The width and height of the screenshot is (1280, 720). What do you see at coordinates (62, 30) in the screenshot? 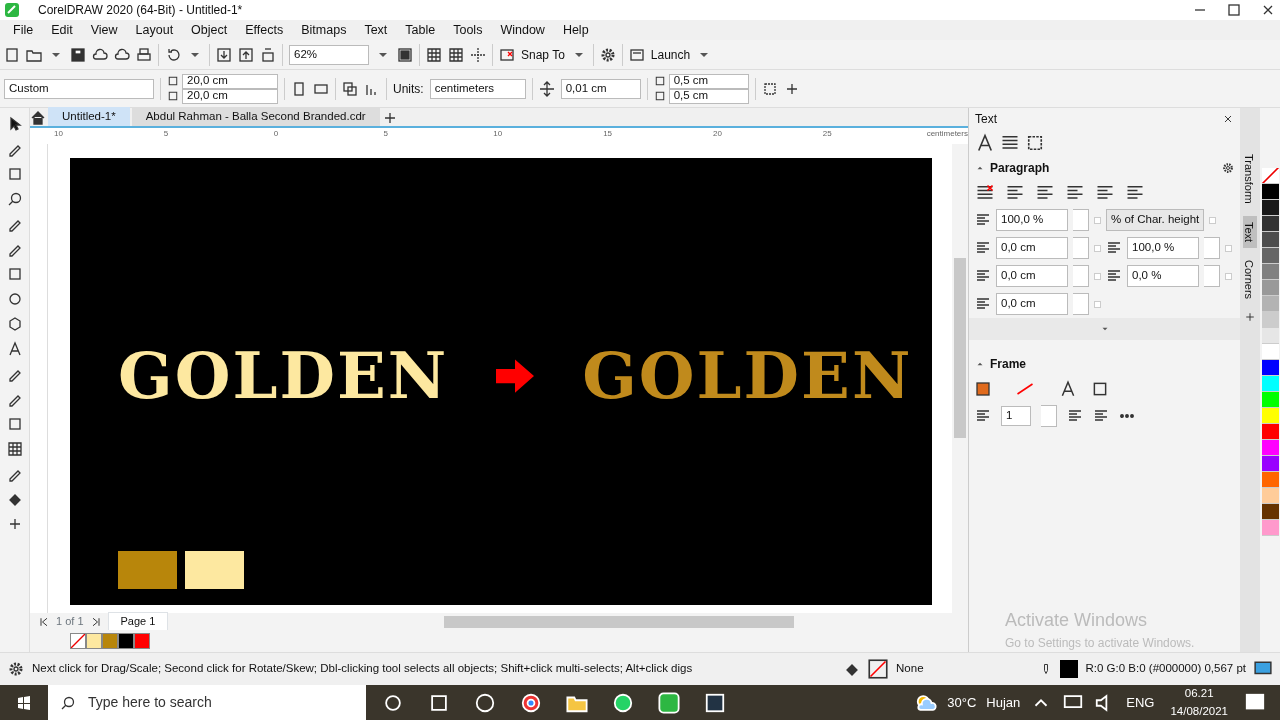
I see `menu-item: Edit` at bounding box center [62, 30].